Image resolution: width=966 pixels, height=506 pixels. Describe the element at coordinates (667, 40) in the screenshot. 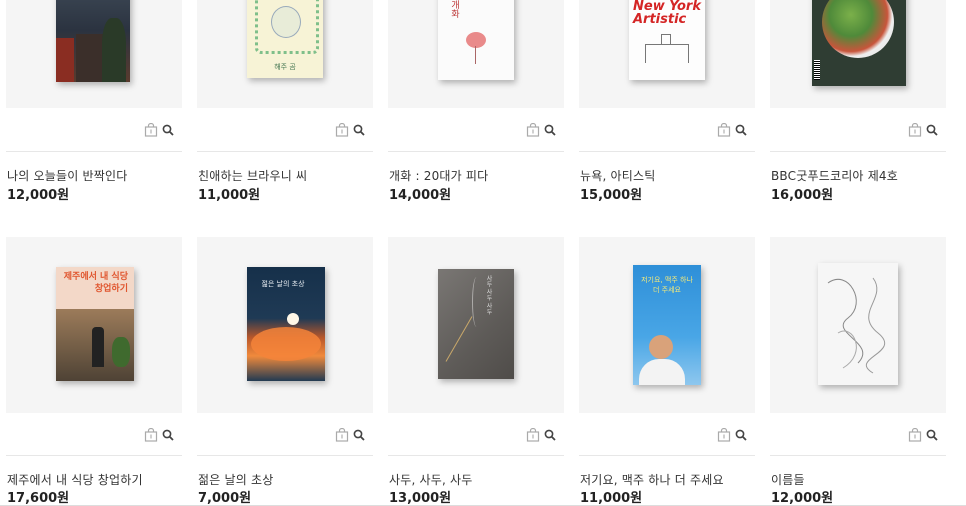

I see `new-york-artistic-cover: New York Artistic` at that location.